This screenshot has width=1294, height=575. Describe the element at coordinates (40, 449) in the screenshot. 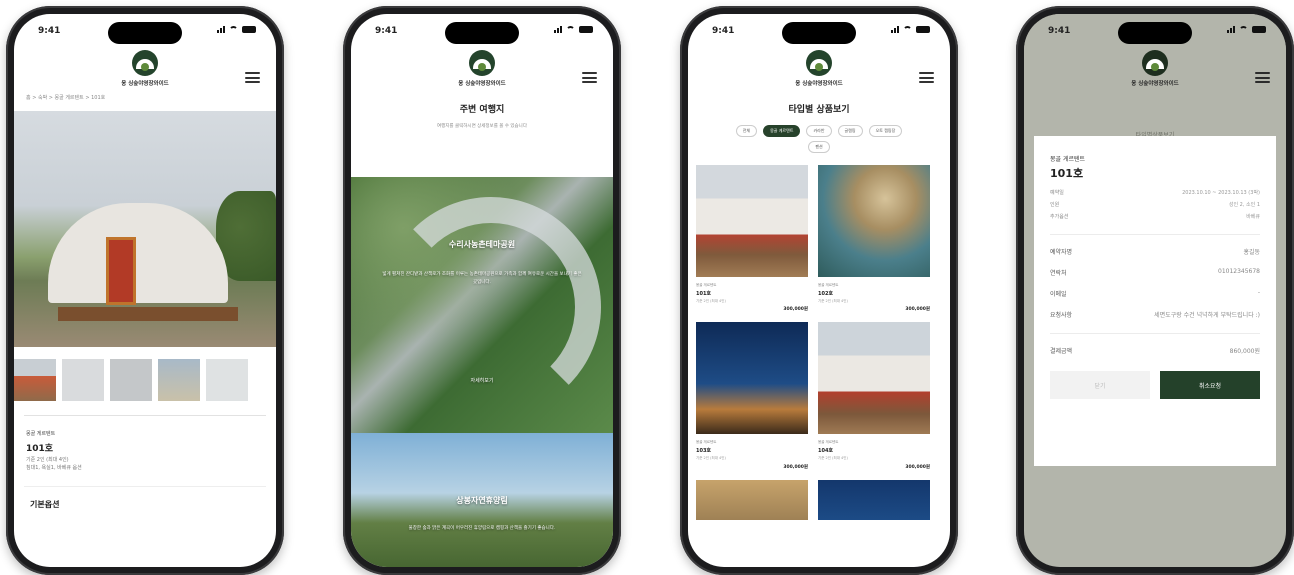

I see `room-name: 101호` at that location.